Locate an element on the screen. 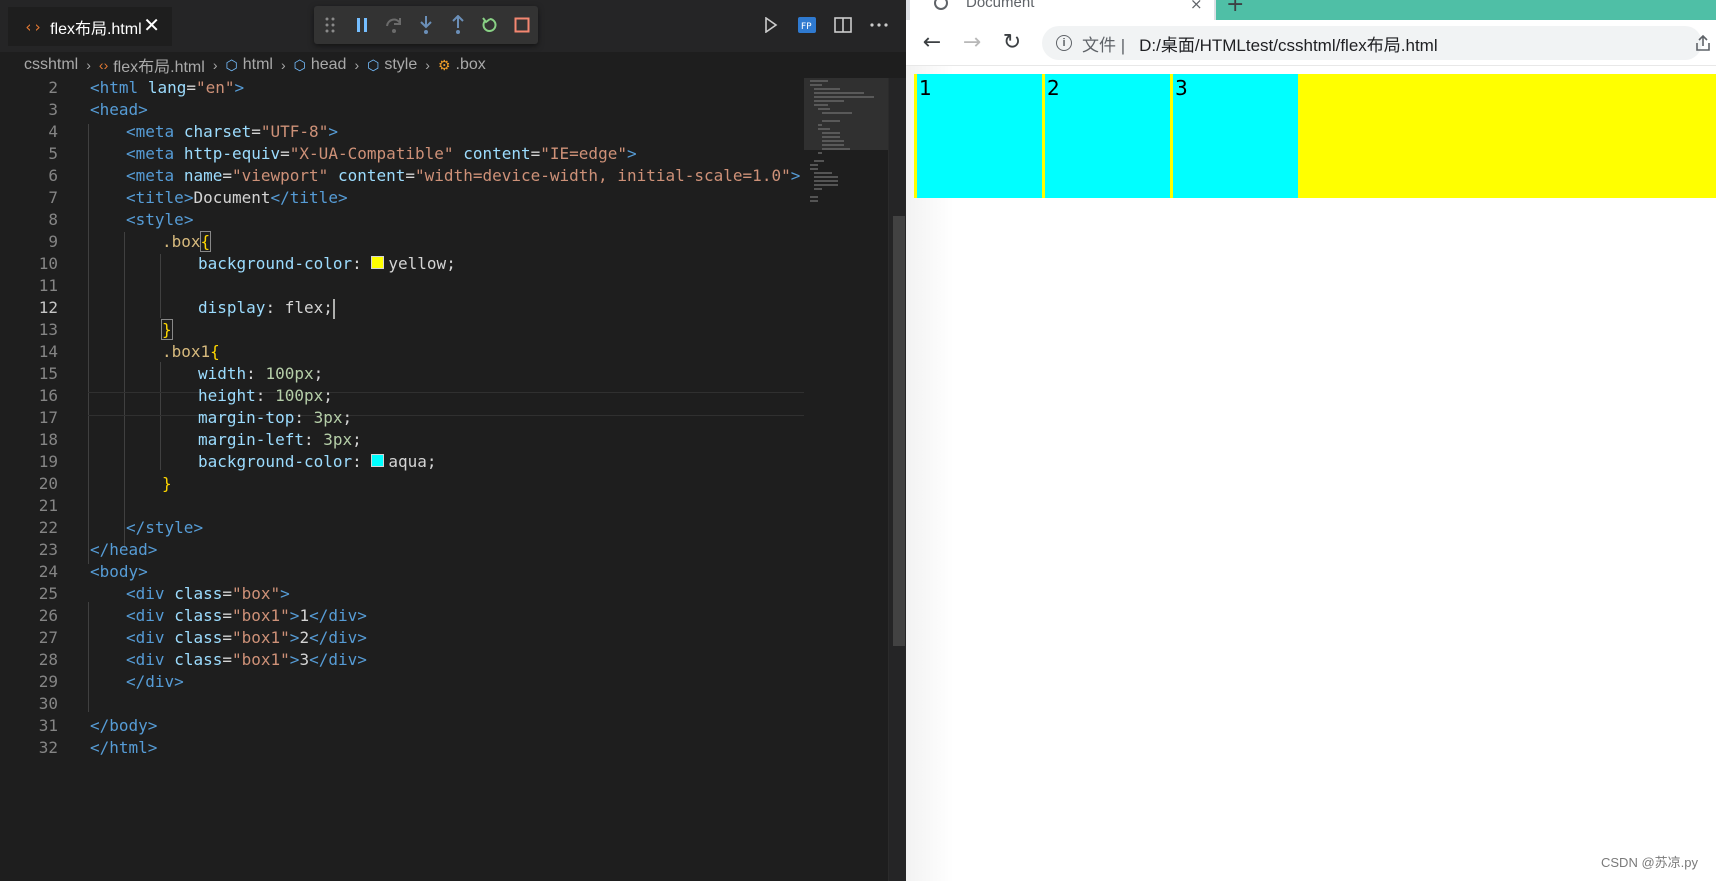  breadcrumb-label: flex布局.html is located at coordinates (159, 67).